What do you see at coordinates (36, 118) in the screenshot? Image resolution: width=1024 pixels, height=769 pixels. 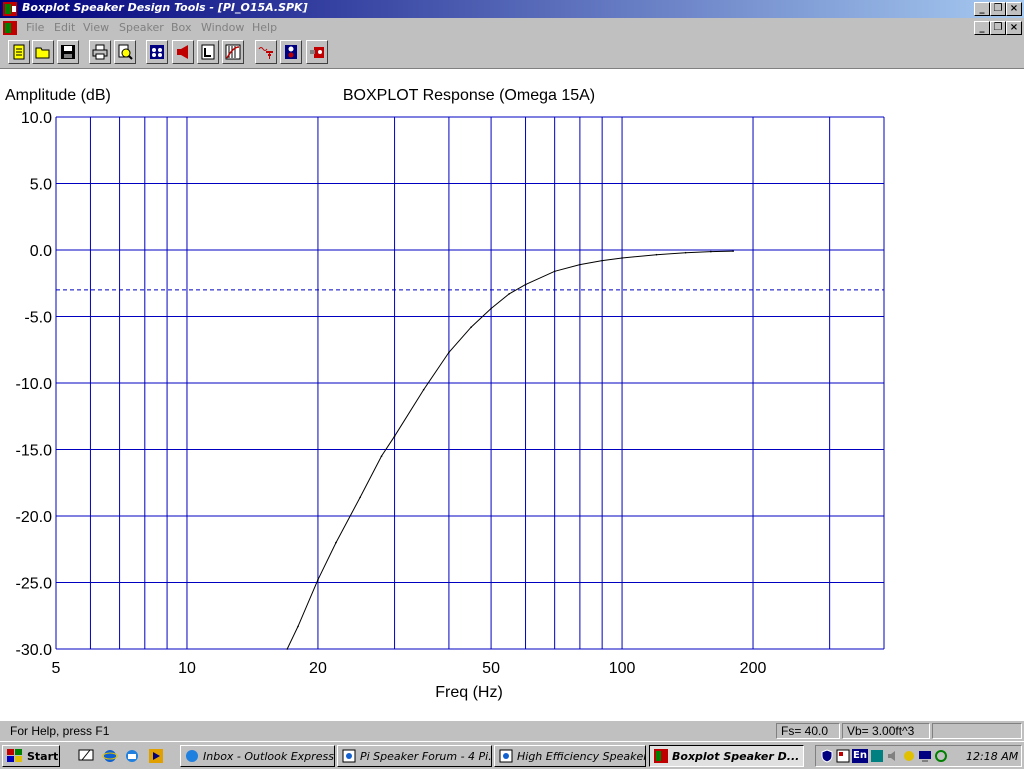 I see `y-tick-label: 10.0` at bounding box center [36, 118].